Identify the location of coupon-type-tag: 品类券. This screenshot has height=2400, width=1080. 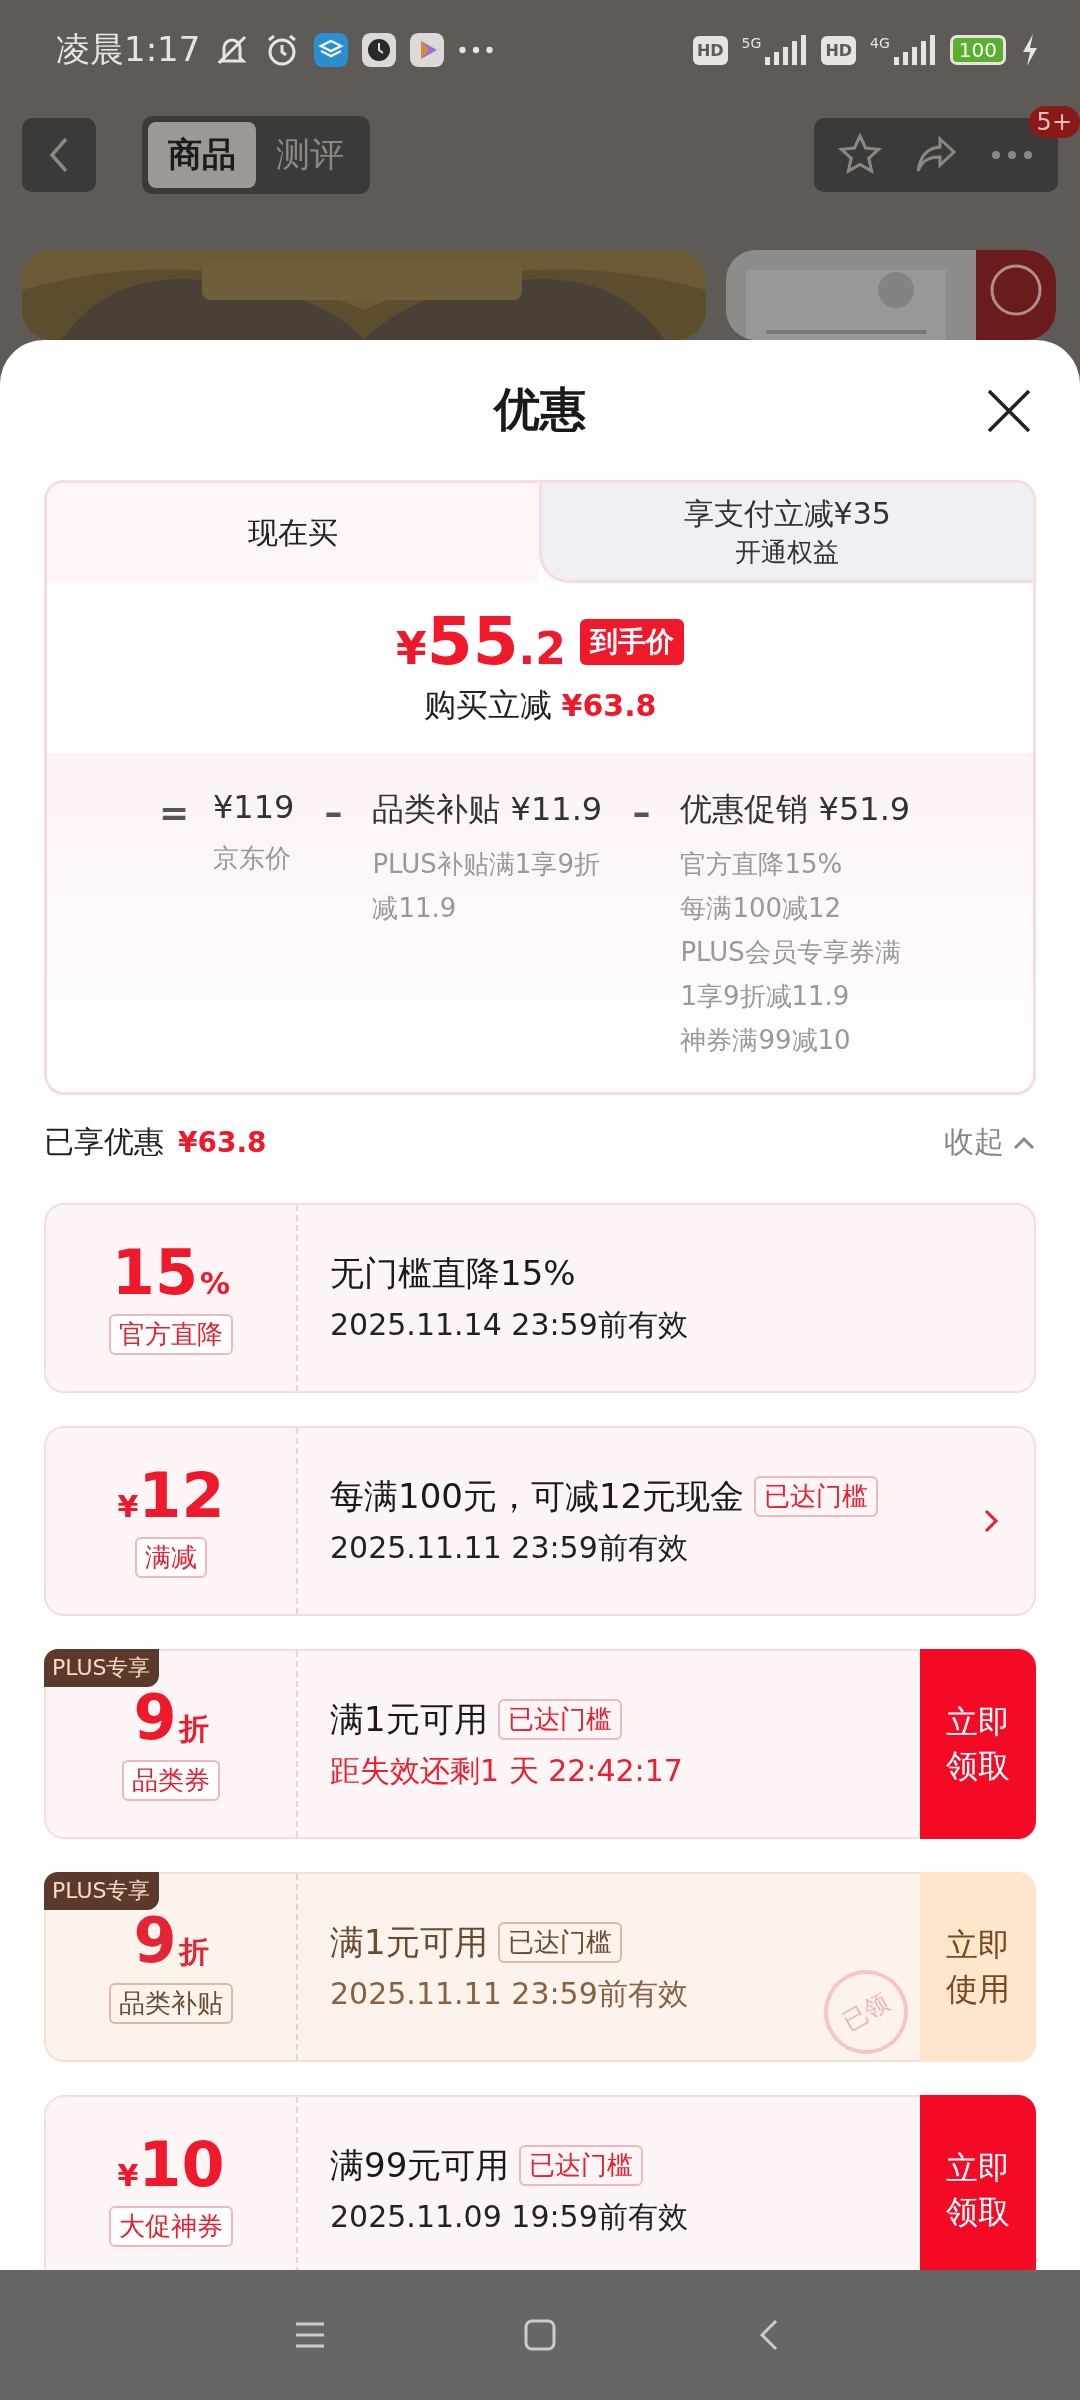
(171, 1780).